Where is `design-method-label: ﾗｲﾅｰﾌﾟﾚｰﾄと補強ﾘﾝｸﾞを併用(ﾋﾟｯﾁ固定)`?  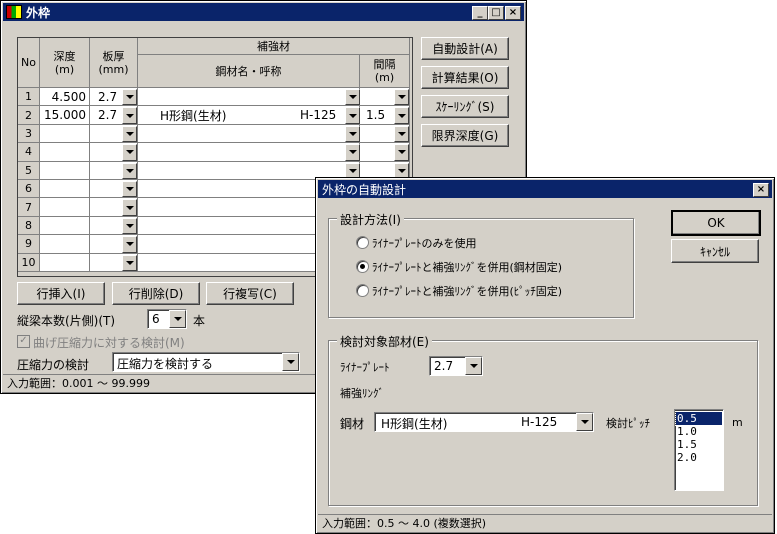
design-method-label: ﾗｲﾅｰﾌﾟﾚｰﾄと補強ﾘﾝｸﾞを併用(ﾋﾟｯﾁ固定) is located at coordinates (467, 291).